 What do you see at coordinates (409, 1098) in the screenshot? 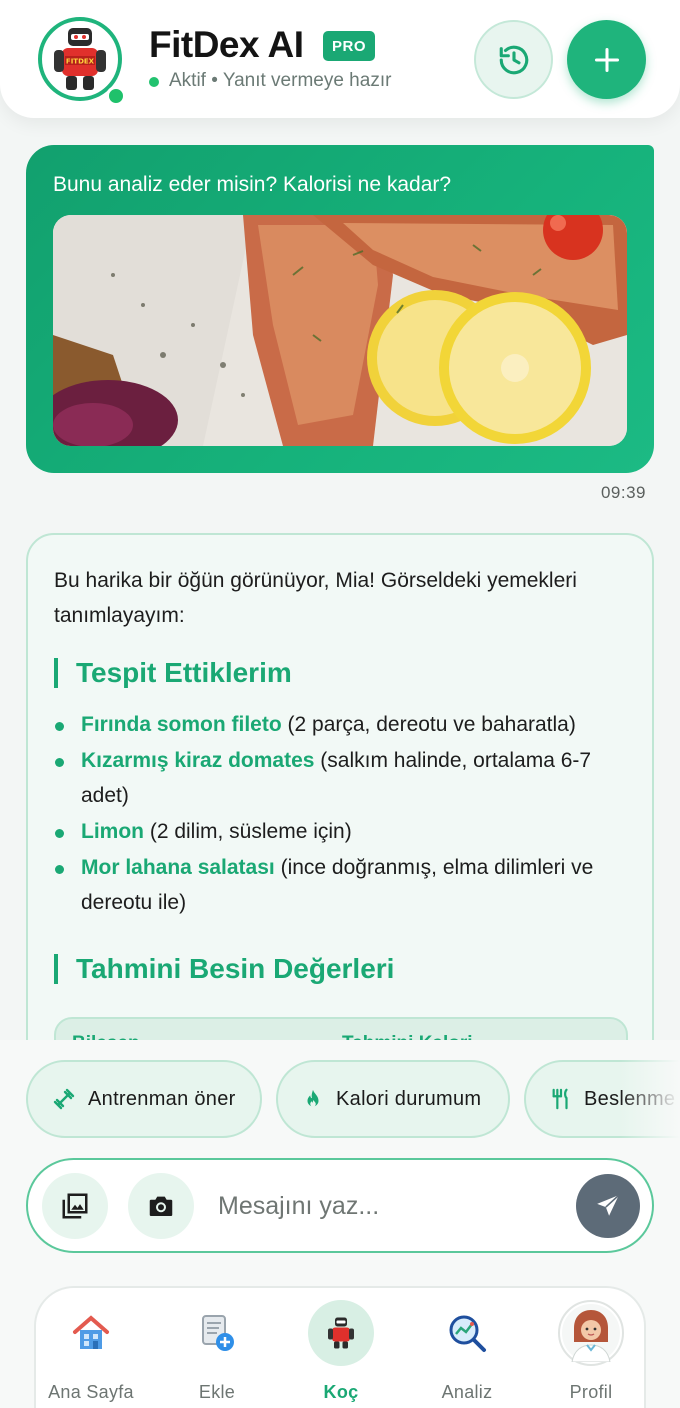
I see `quick-action-label: Kalori durumum` at bounding box center [409, 1098].